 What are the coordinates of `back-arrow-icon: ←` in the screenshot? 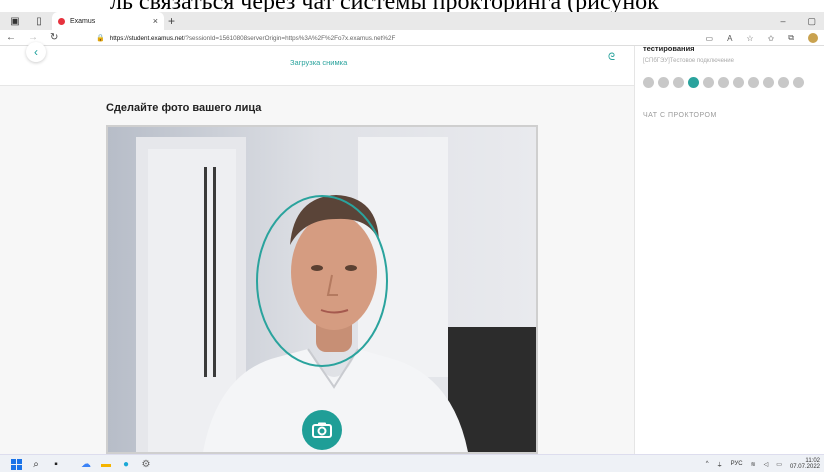 It's located at (11, 37).